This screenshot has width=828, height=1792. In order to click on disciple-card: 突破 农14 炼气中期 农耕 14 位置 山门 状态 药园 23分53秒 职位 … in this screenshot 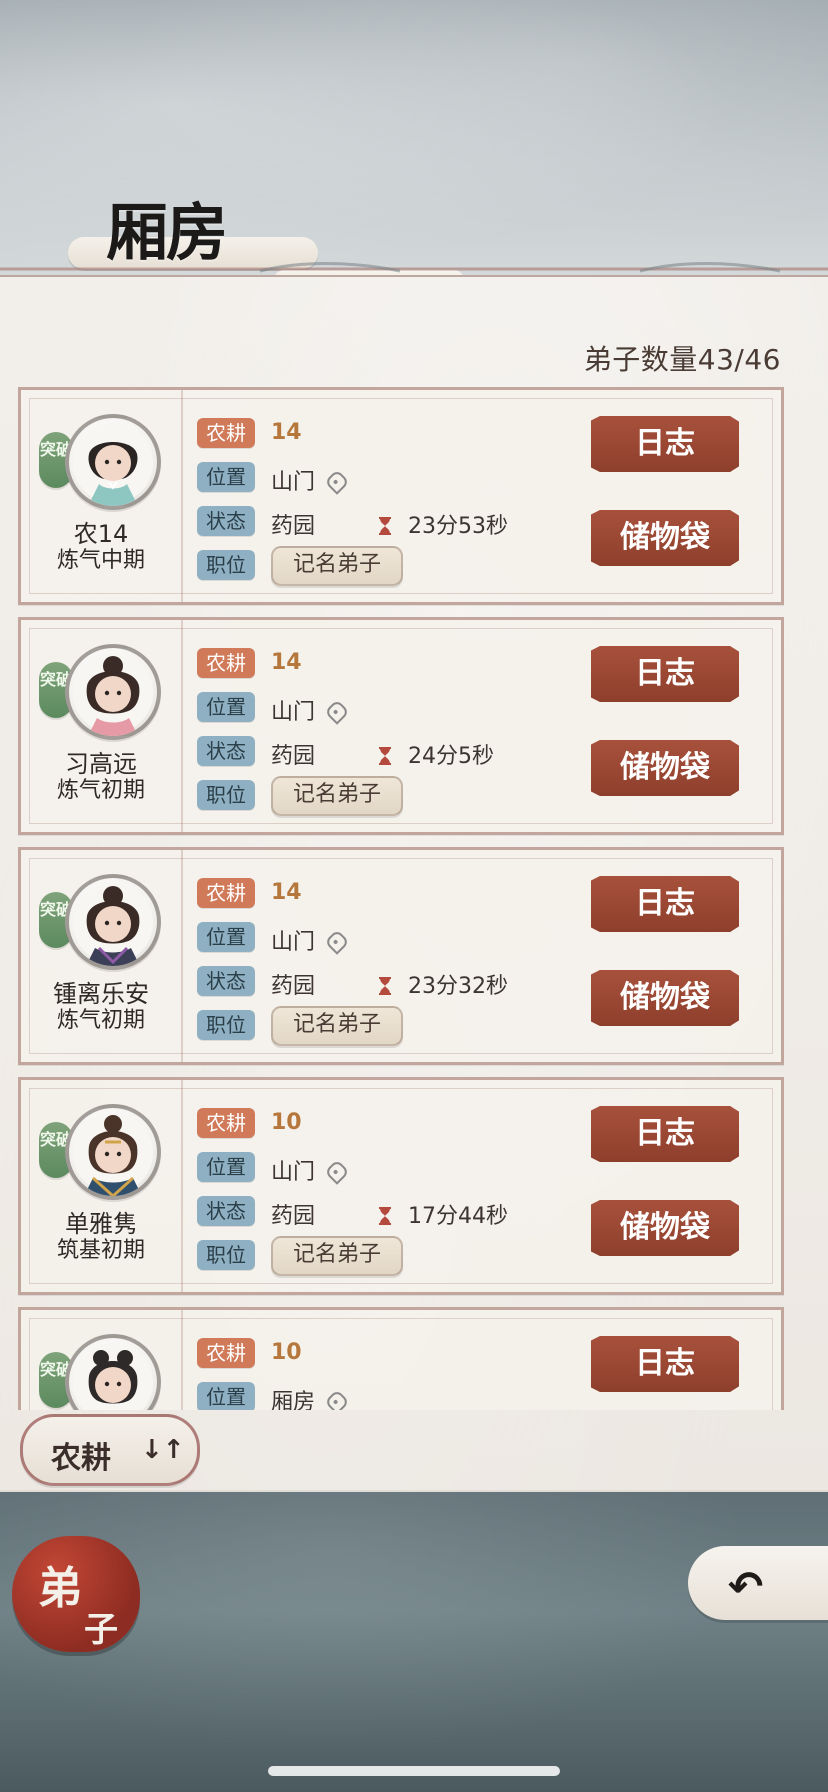, I will do `click(401, 496)`.